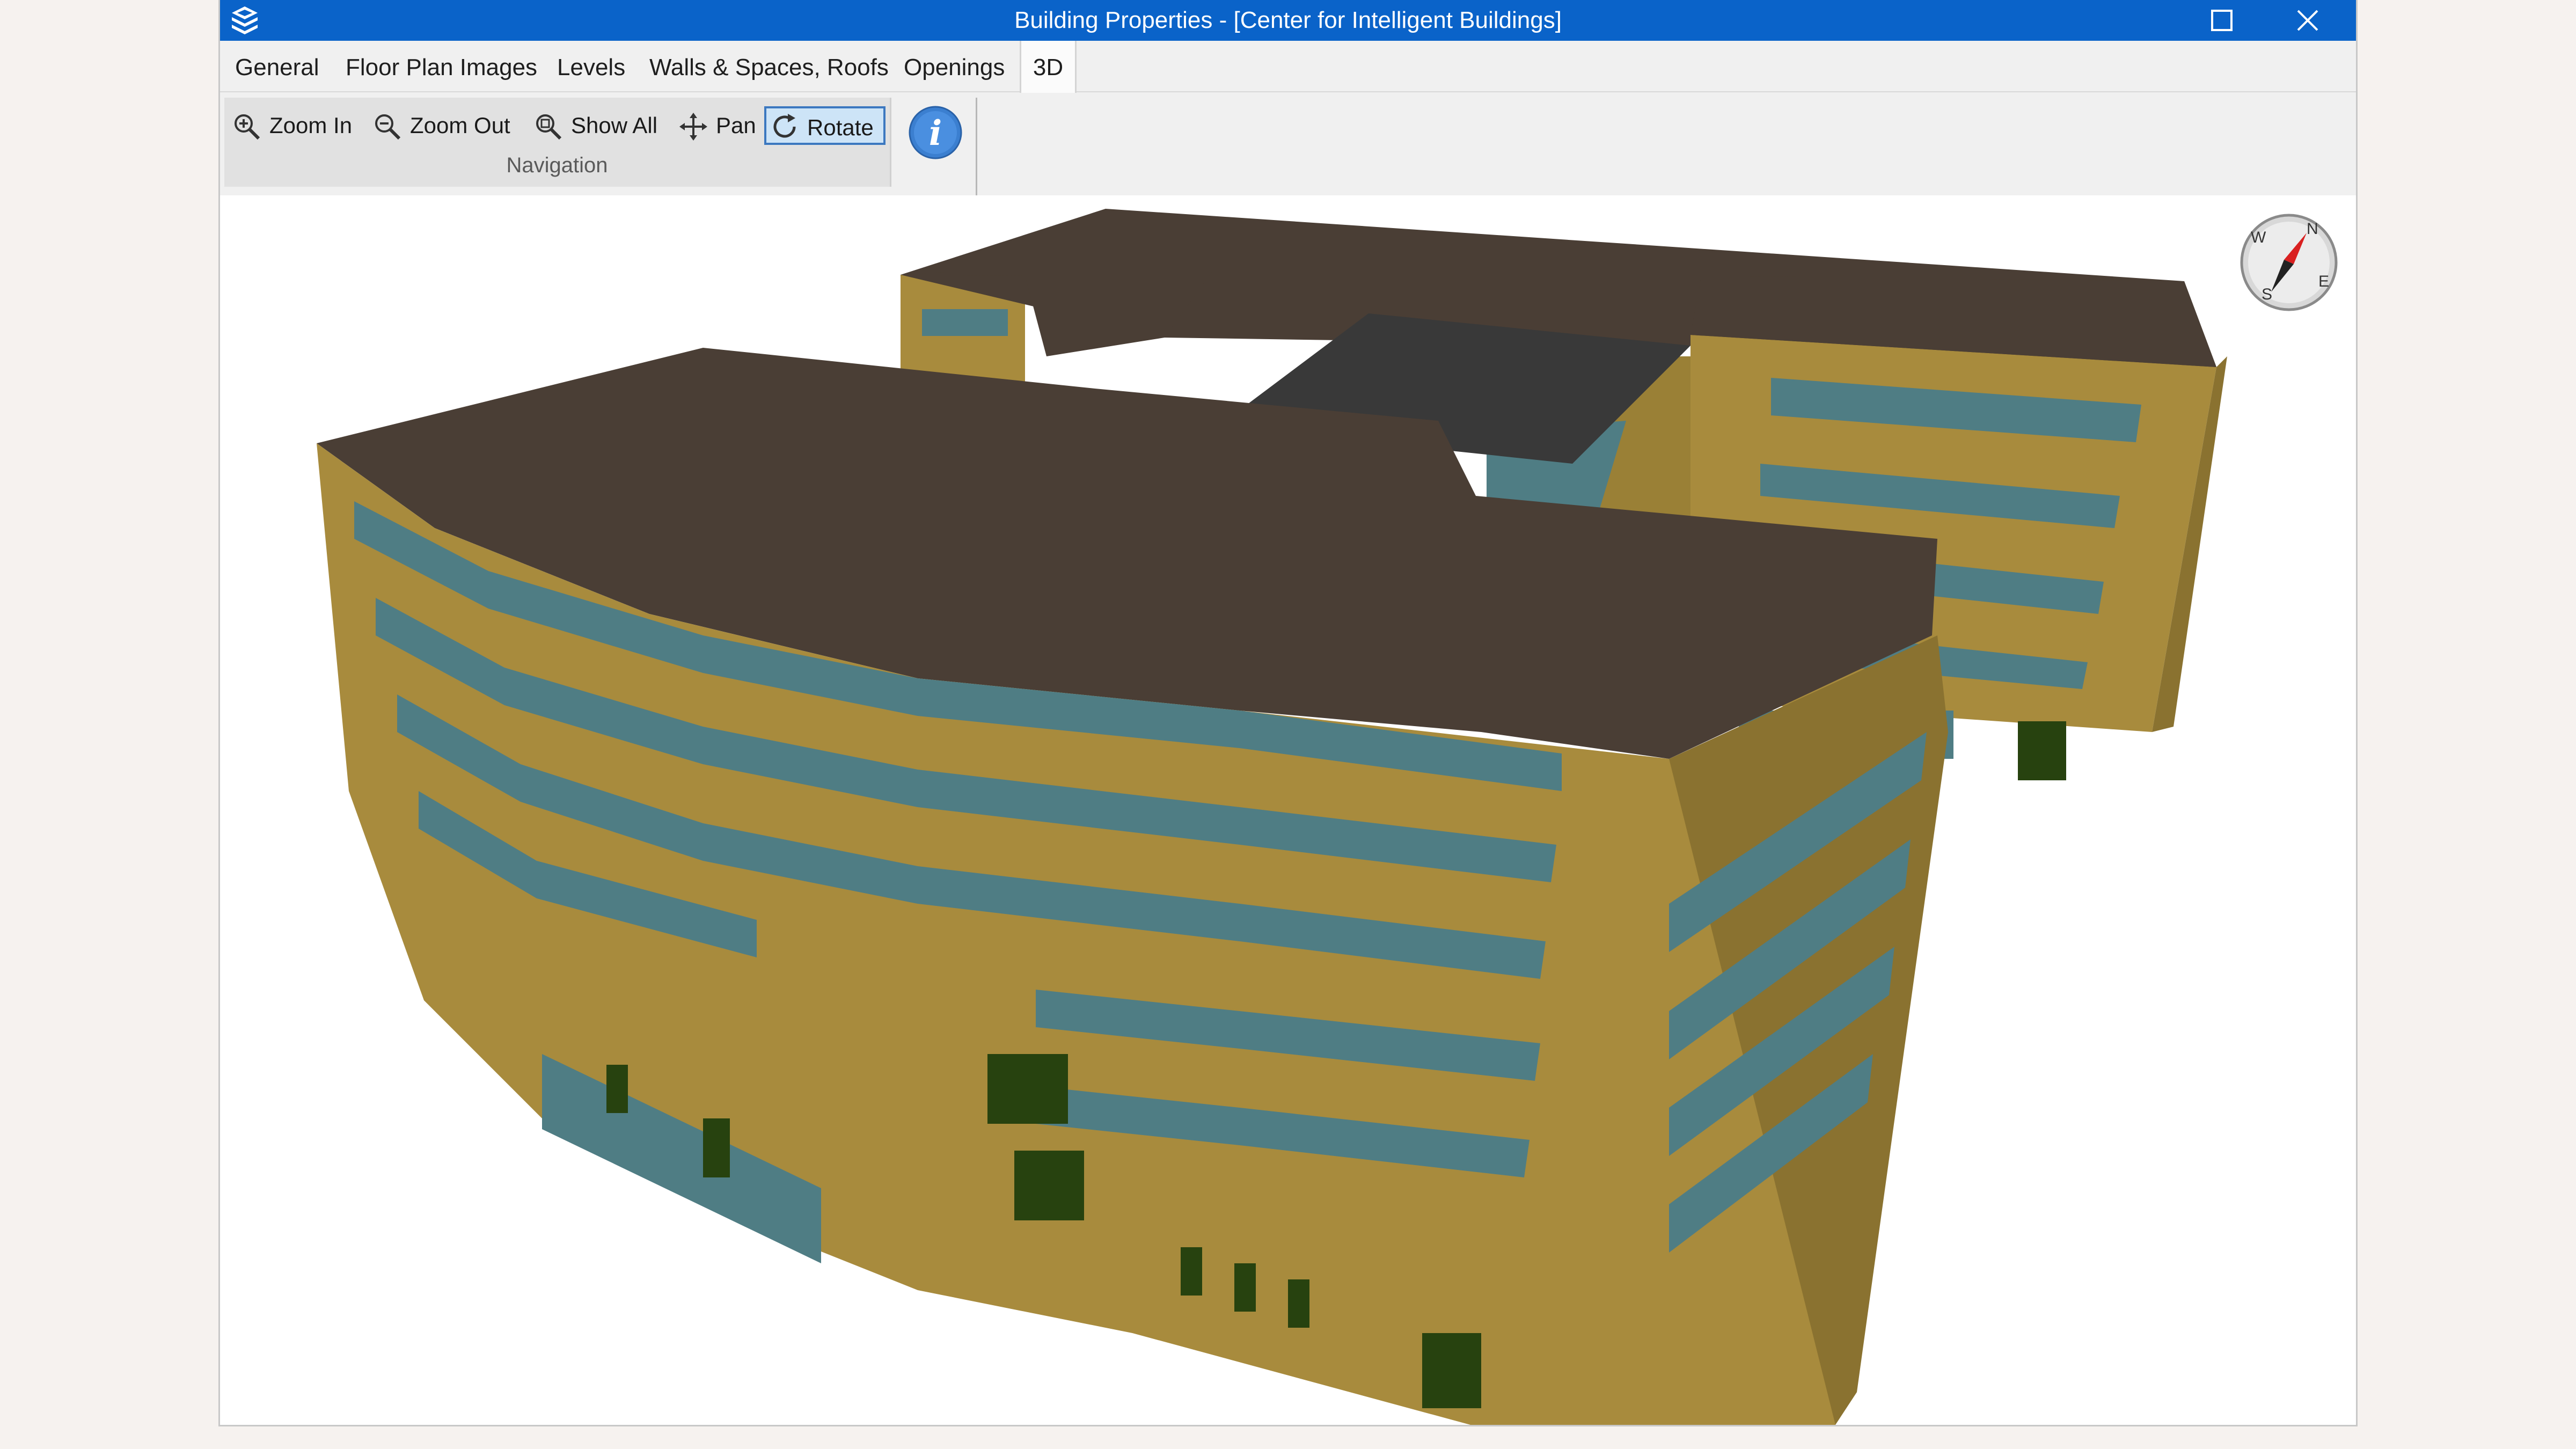 Image resolution: width=2576 pixels, height=1449 pixels. I want to click on info-icon: i, so click(935, 132).